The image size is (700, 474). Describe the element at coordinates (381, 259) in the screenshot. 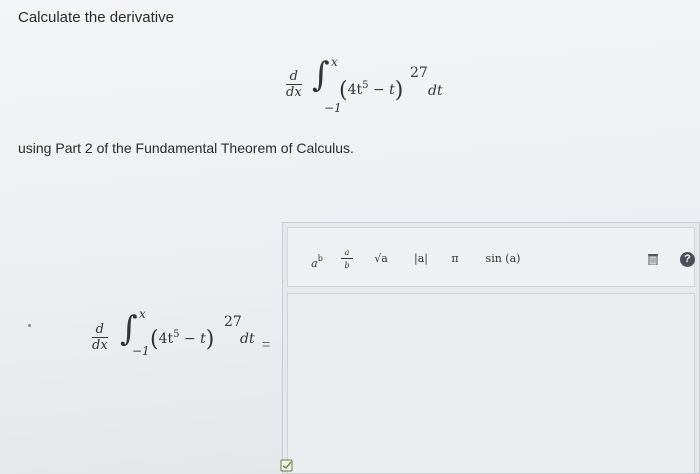

I see `sqrt-button: √a` at that location.